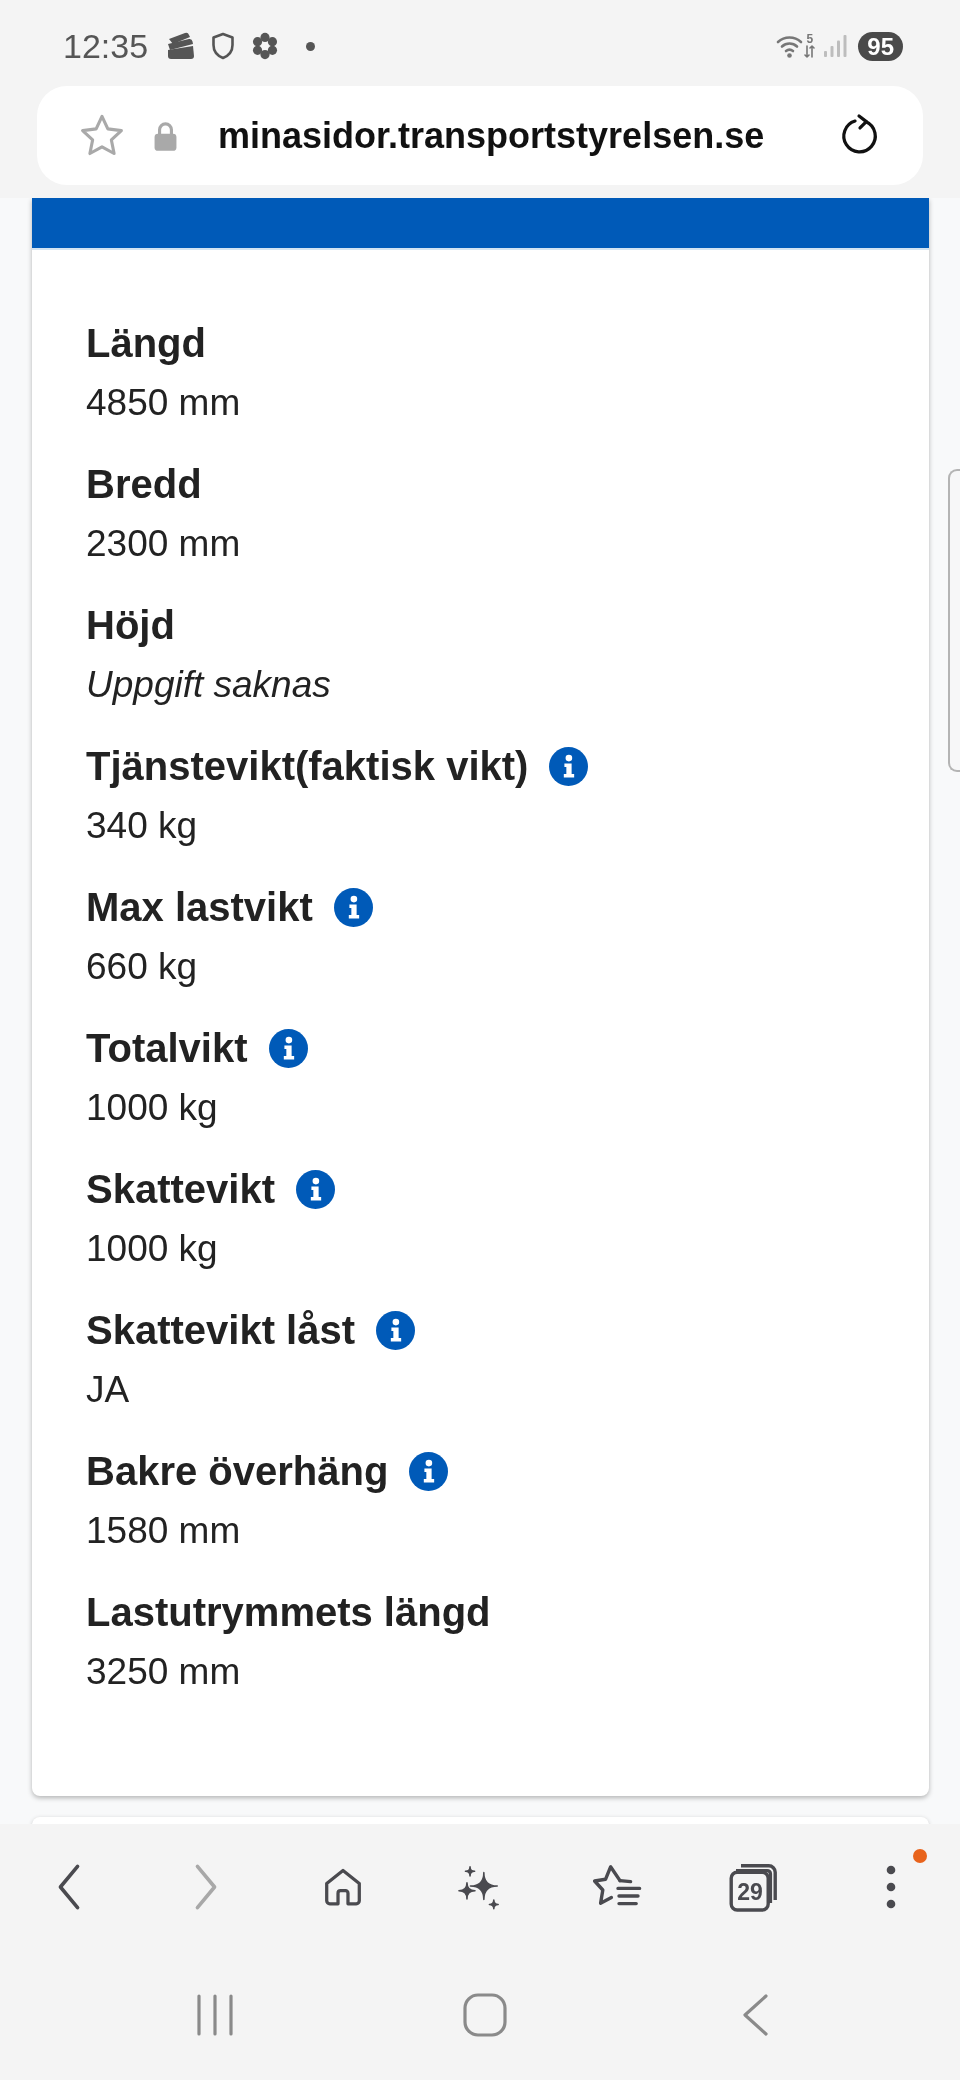 This screenshot has width=960, height=2080. I want to click on recents-icon, so click(215, 2015).